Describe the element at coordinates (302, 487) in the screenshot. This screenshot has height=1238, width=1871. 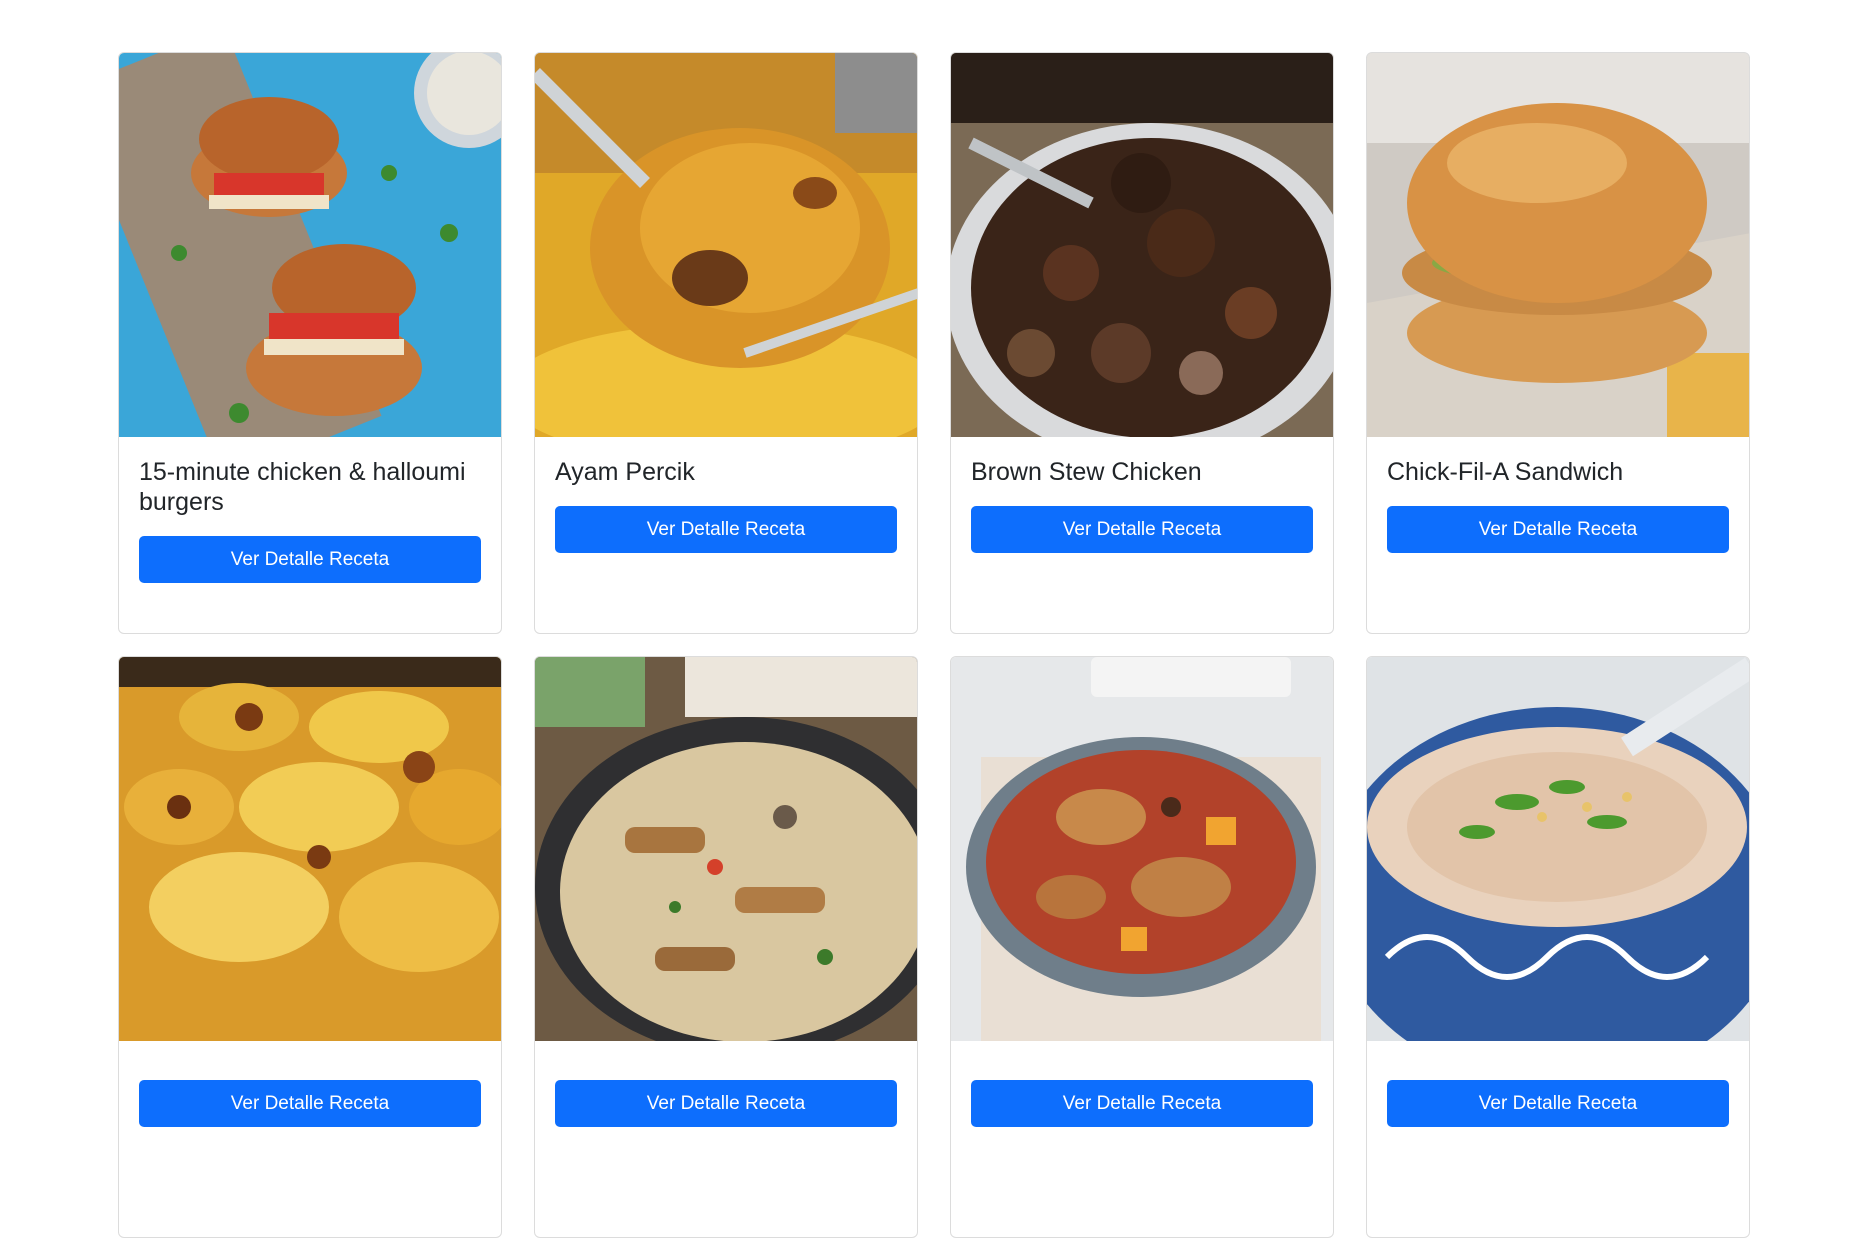
I see `recipe-title: 15-minute chicken & halloumi burgers` at that location.